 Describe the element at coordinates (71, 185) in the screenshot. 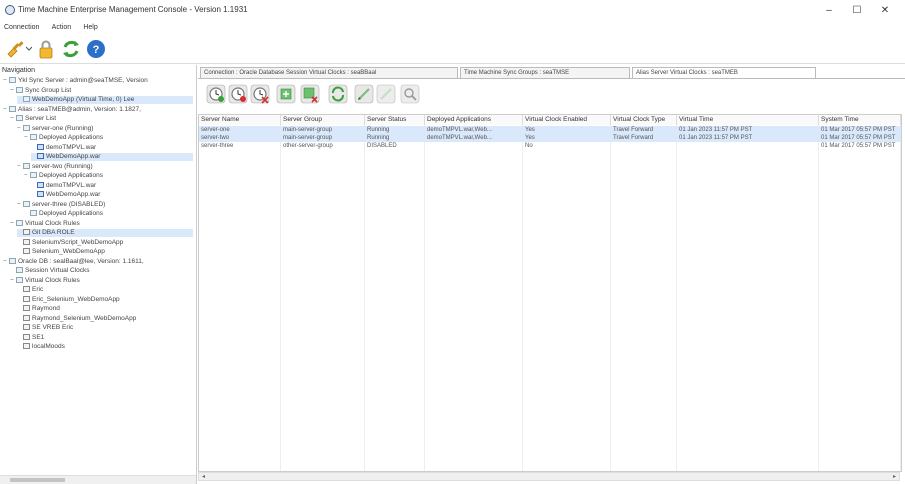

I see `tree-node-label: demoTMPVL.war` at that location.